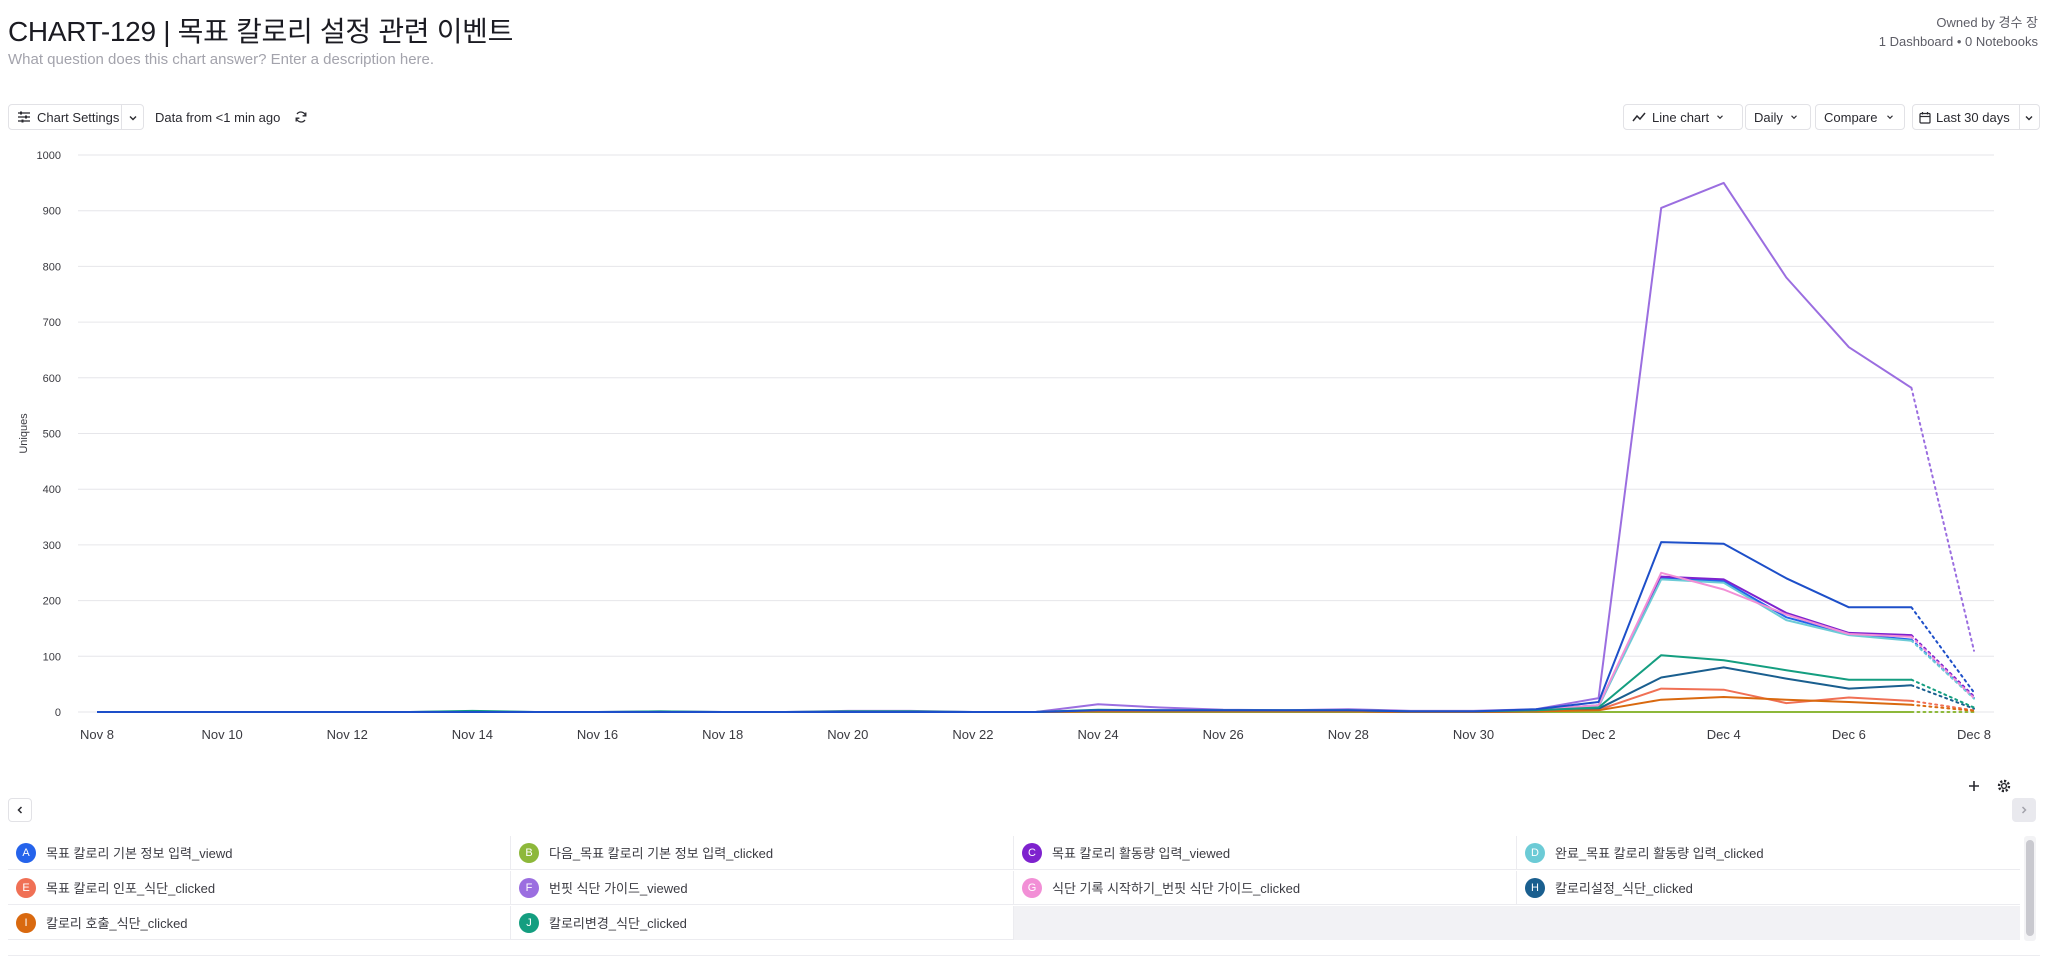 The height and width of the screenshot is (963, 2048). I want to click on chart-settings-label: Chart Settings, so click(78, 117).